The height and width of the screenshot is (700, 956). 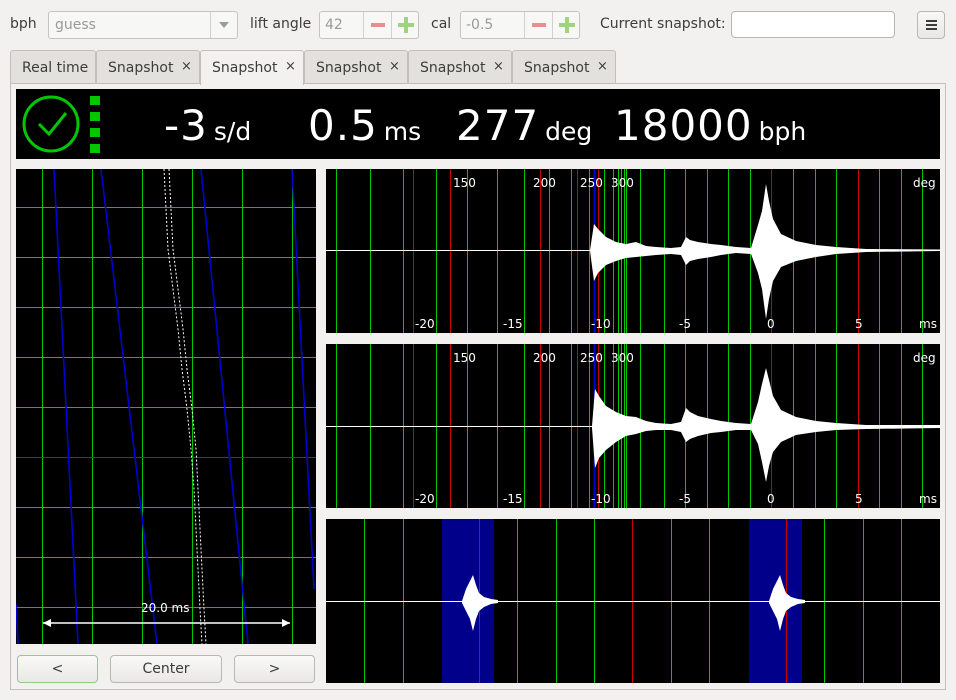 I want to click on tab-snapshot-4: Snapshot ×, so click(x=460, y=67).